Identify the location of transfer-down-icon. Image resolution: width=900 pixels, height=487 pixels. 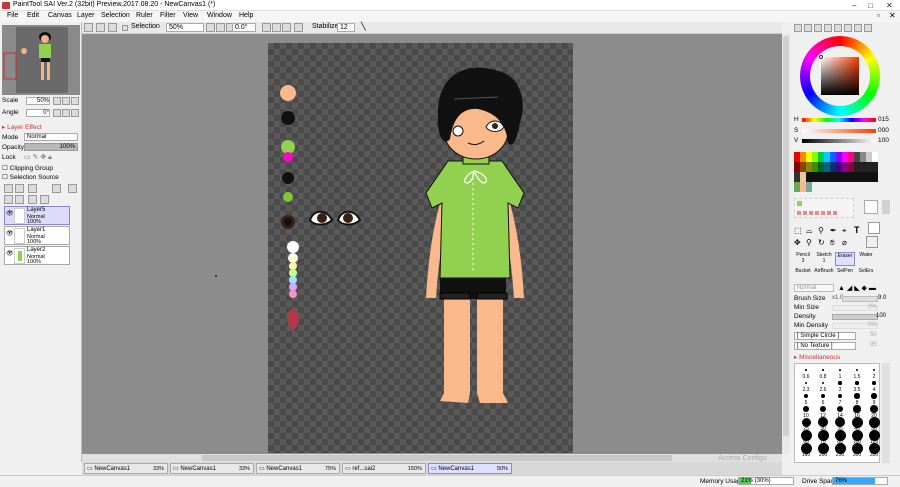
(19, 199).